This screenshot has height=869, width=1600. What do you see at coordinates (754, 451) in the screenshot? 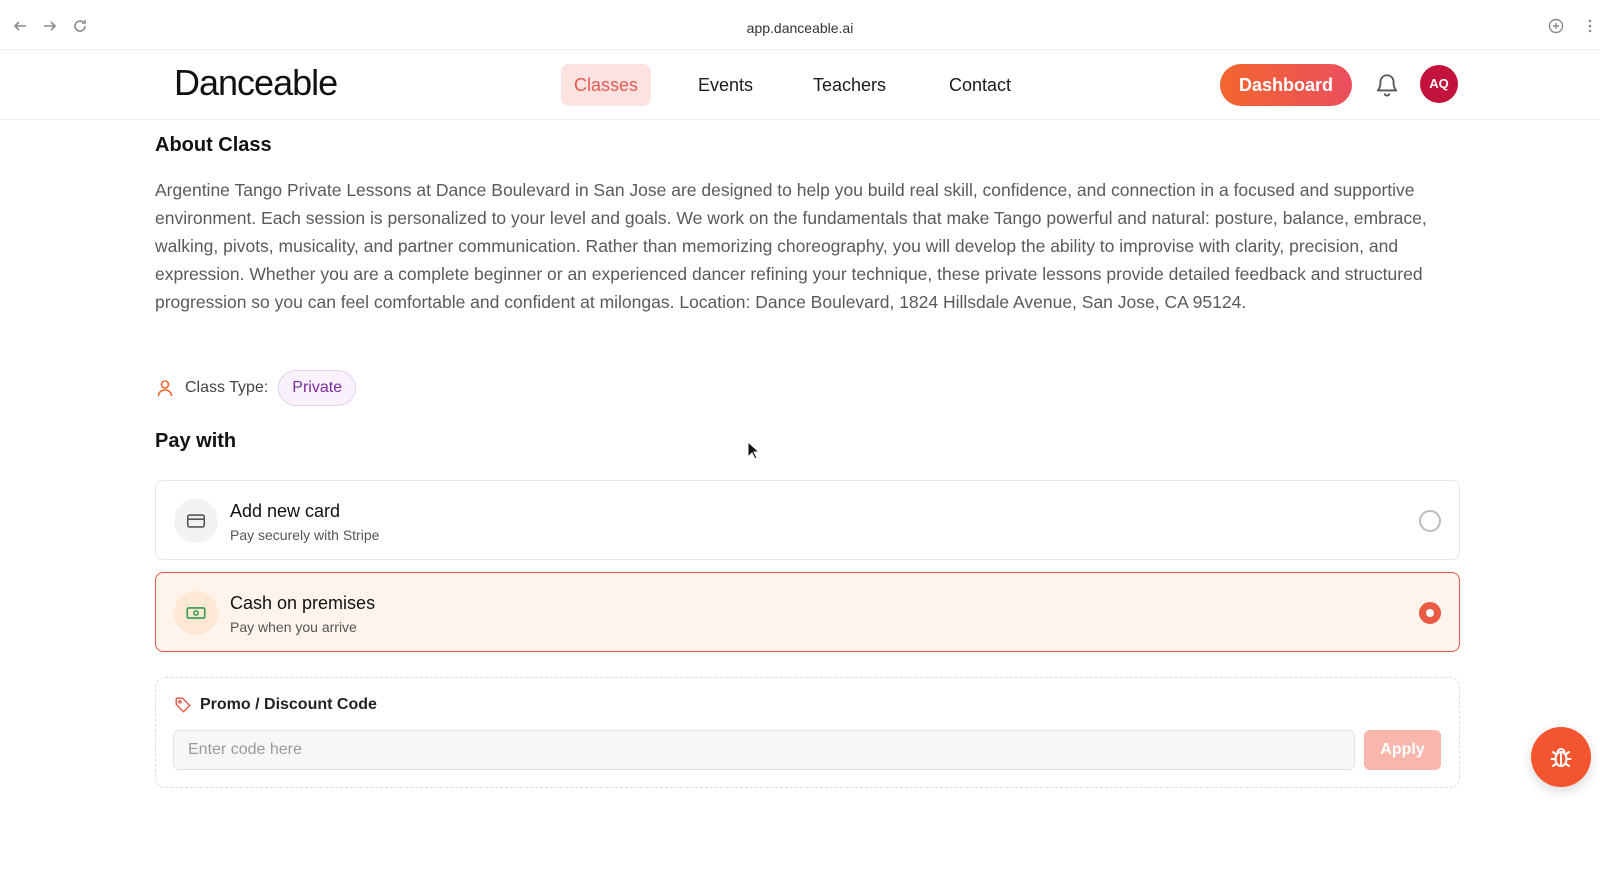
I see `mouse-cursor-icon` at bounding box center [754, 451].